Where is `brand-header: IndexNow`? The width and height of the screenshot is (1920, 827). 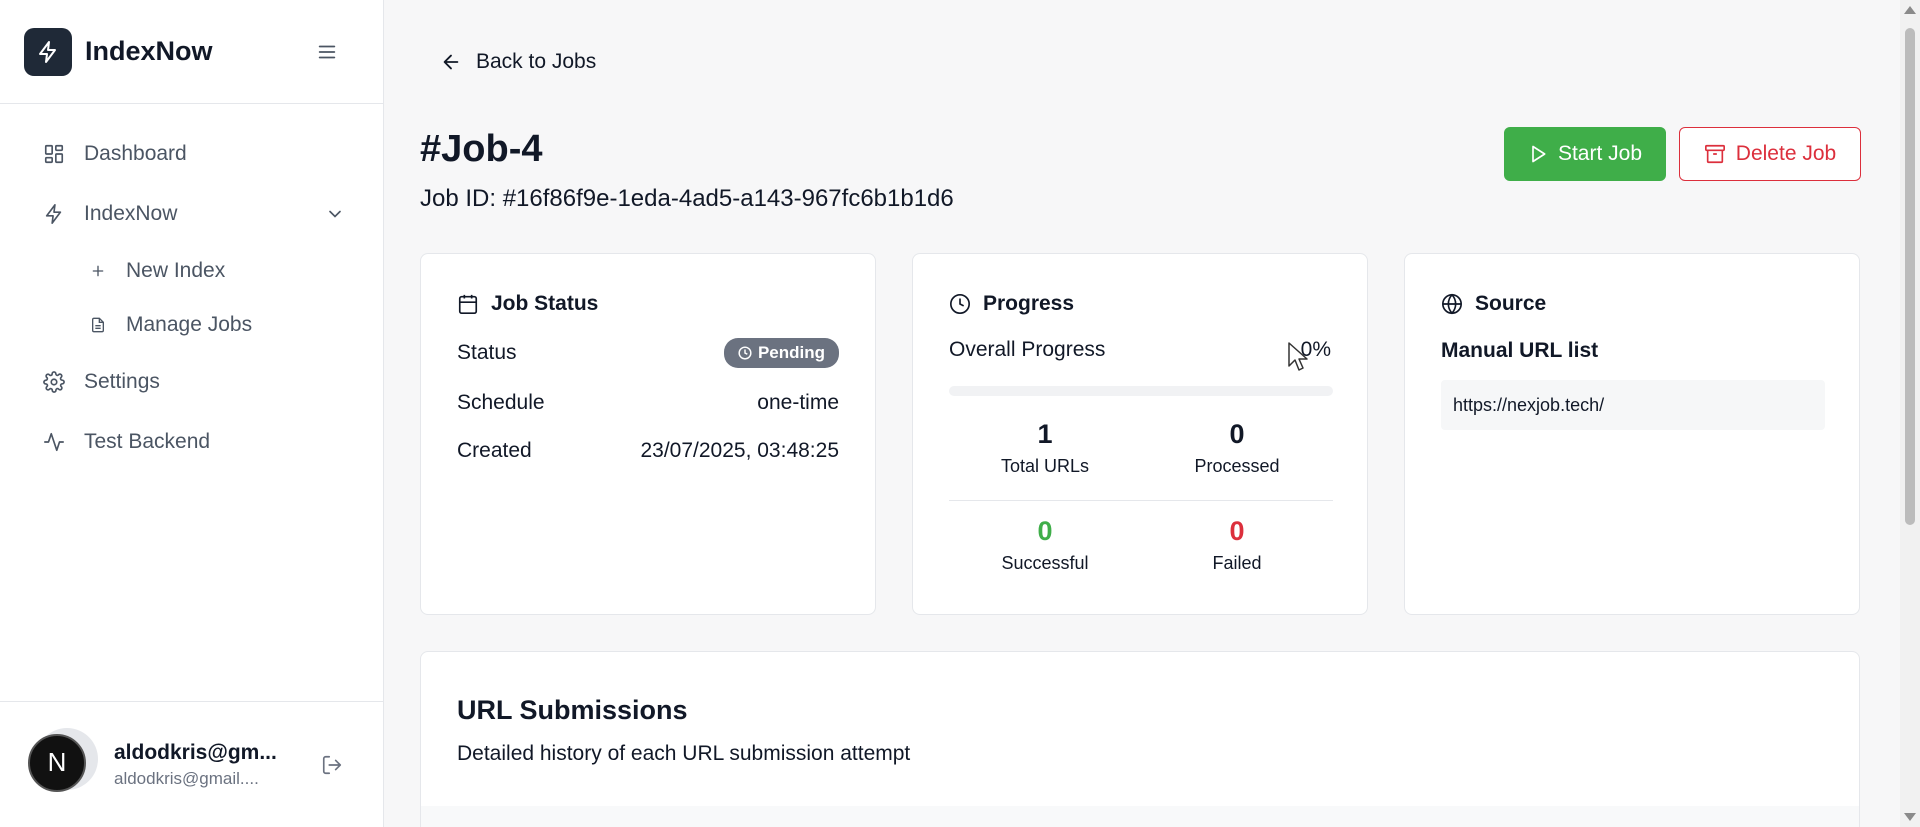
brand-header: IndexNow is located at coordinates (191, 52).